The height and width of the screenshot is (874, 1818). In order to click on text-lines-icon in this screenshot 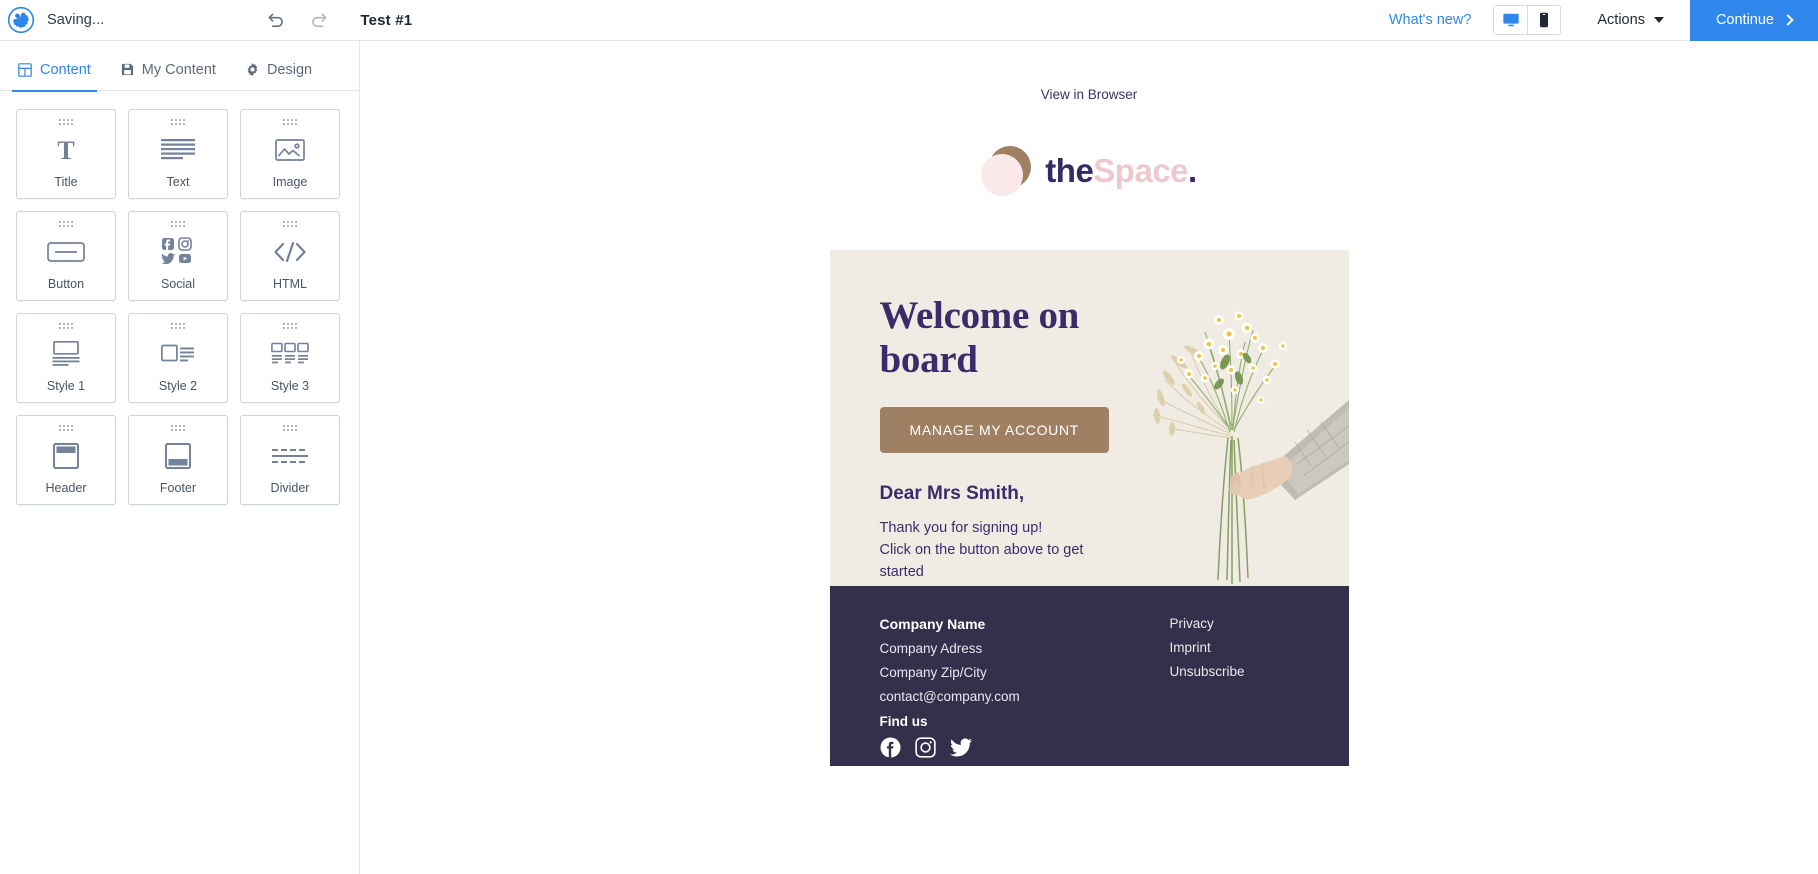, I will do `click(178, 150)`.